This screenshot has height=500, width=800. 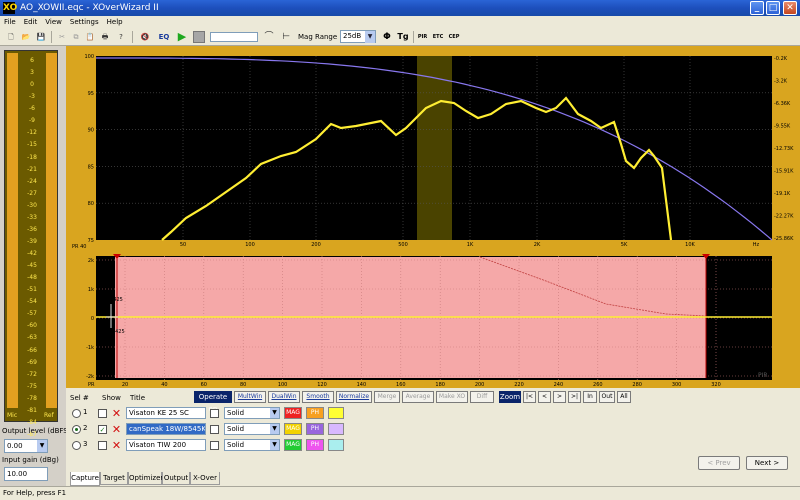 What do you see at coordinates (205, 478) in the screenshot?
I see `tab-x-over: X-Over` at bounding box center [205, 478].